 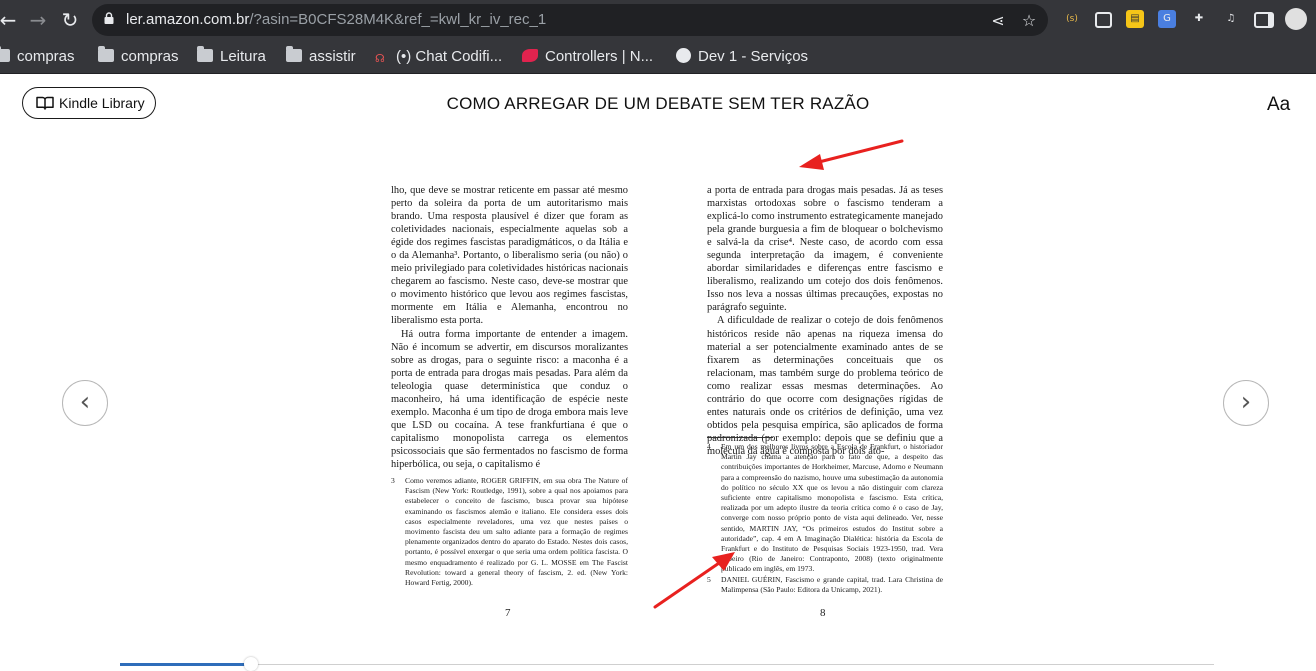 What do you see at coordinates (1296, 19) in the screenshot?
I see `avatar` at bounding box center [1296, 19].